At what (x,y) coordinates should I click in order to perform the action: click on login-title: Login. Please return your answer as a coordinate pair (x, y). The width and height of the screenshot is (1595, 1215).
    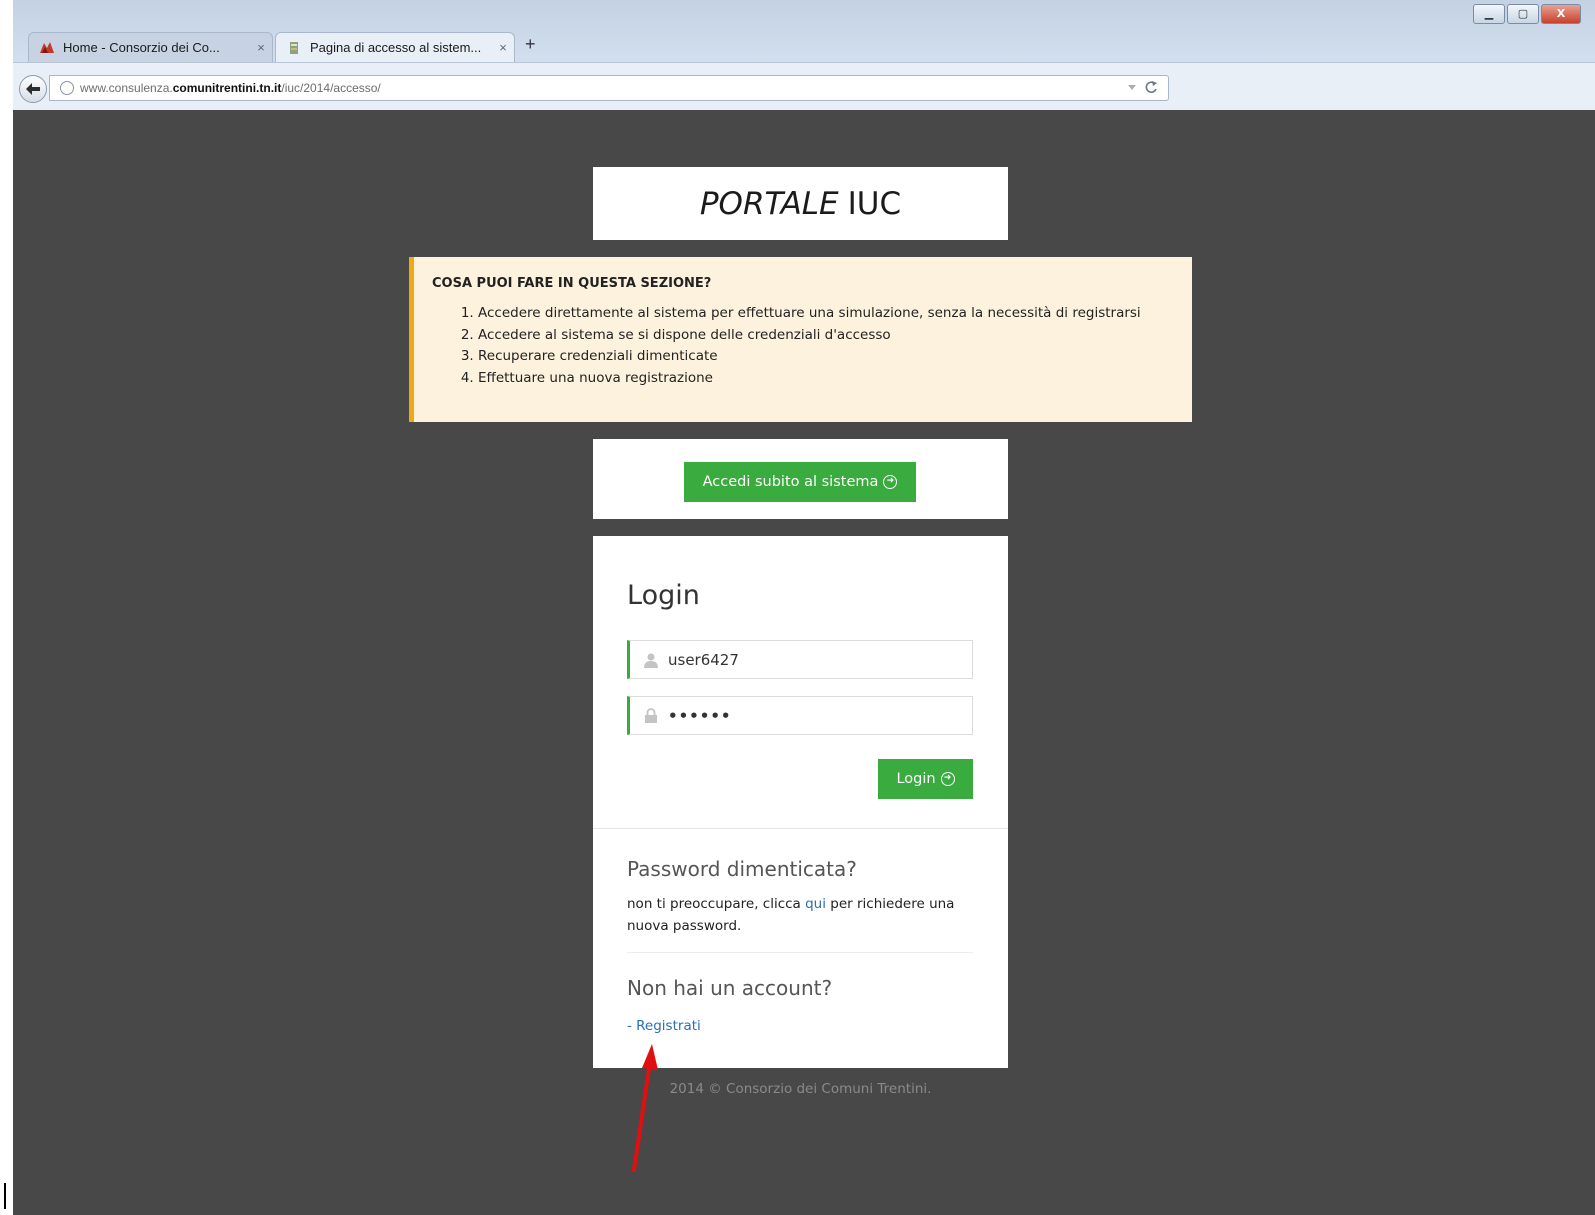
    Looking at the image, I should click on (663, 595).